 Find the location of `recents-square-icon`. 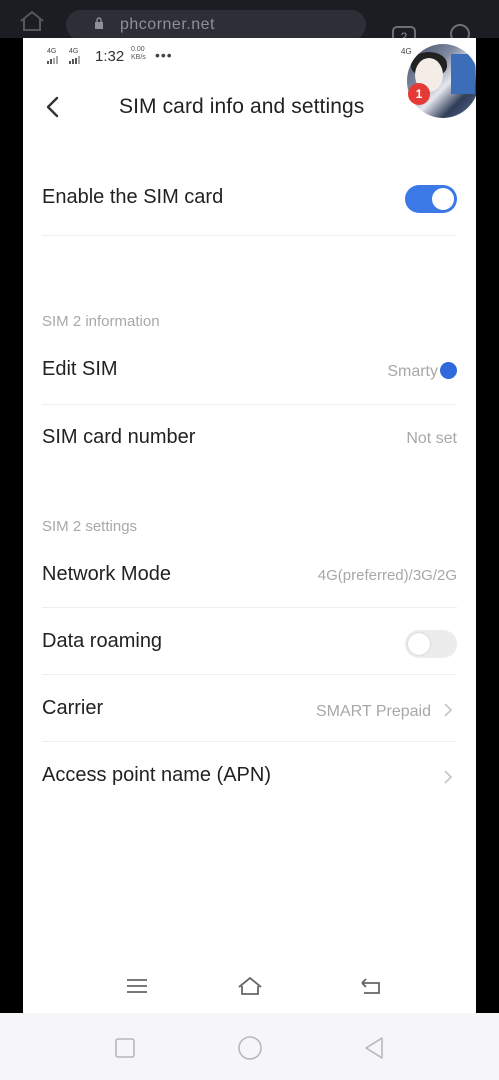

recents-square-icon is located at coordinates (125, 1048).